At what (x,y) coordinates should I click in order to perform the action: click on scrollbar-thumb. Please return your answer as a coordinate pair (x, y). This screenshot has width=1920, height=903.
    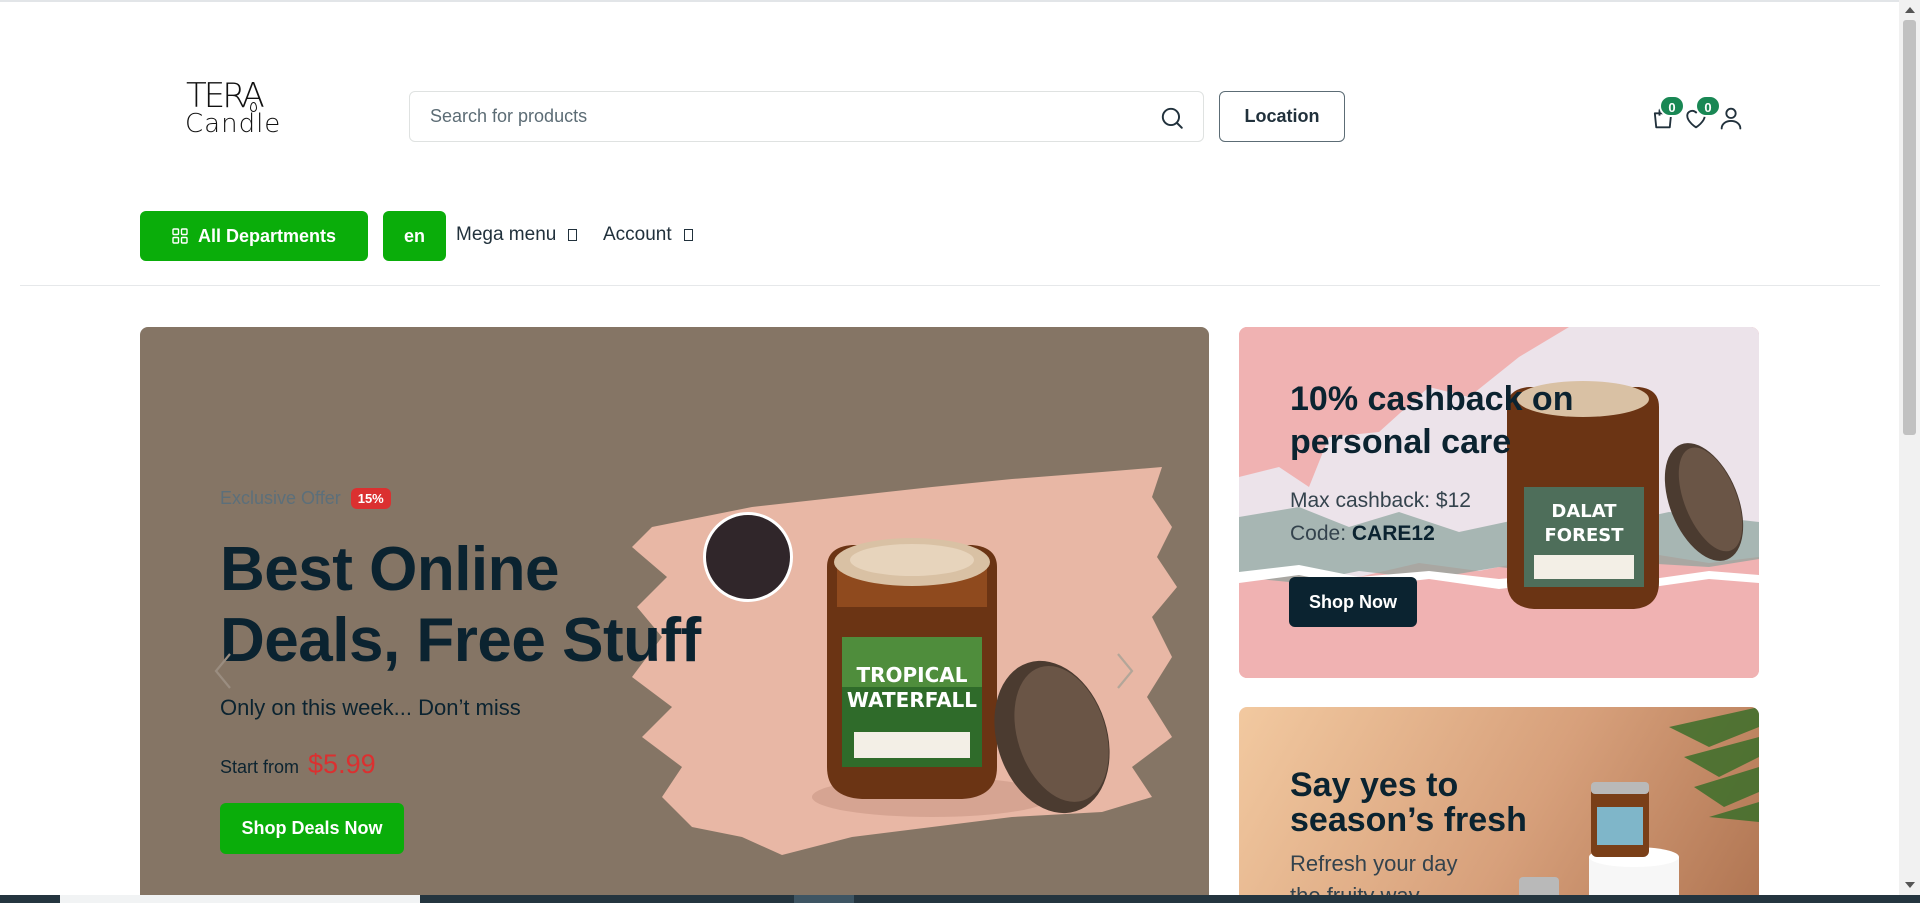
    Looking at the image, I should click on (1909, 227).